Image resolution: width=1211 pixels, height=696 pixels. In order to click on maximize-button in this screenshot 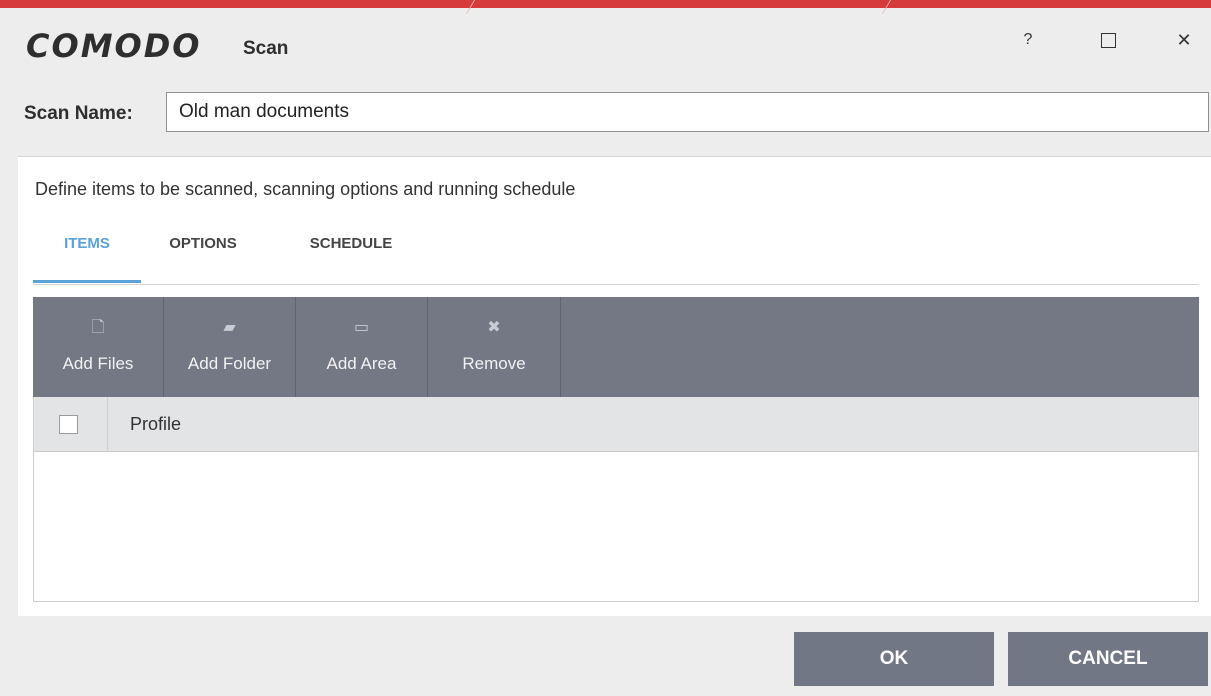, I will do `click(1108, 40)`.